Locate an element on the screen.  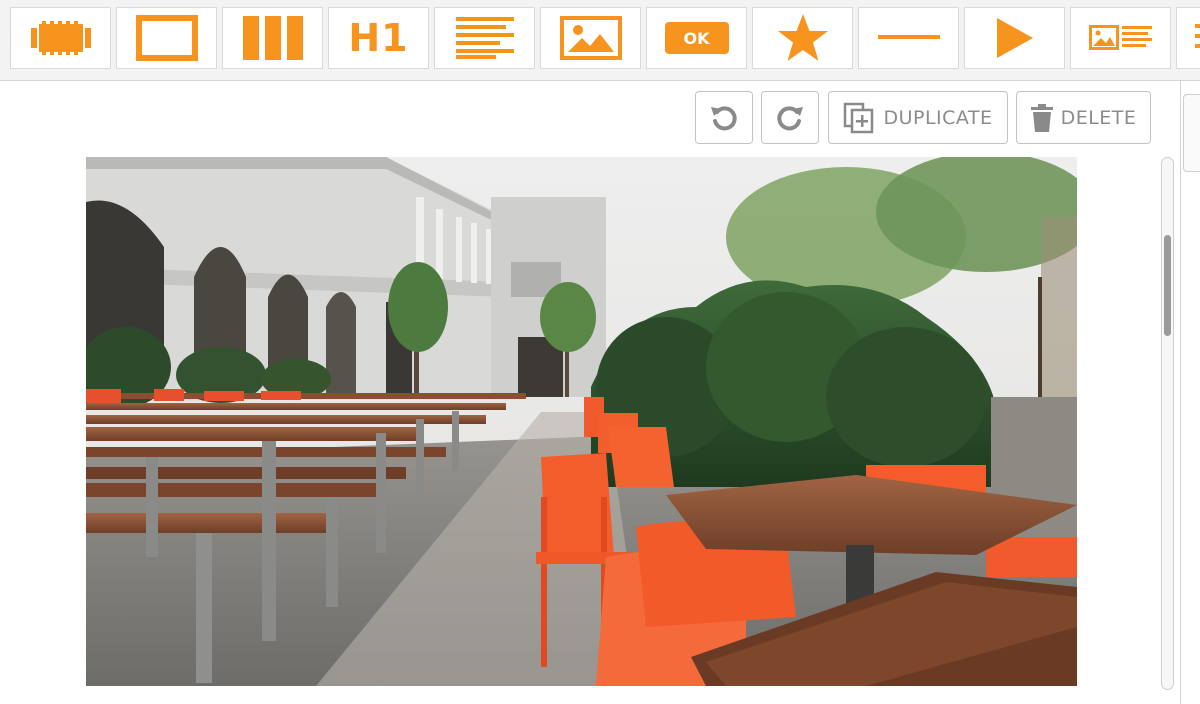
container-block-tool is located at coordinates (166, 38).